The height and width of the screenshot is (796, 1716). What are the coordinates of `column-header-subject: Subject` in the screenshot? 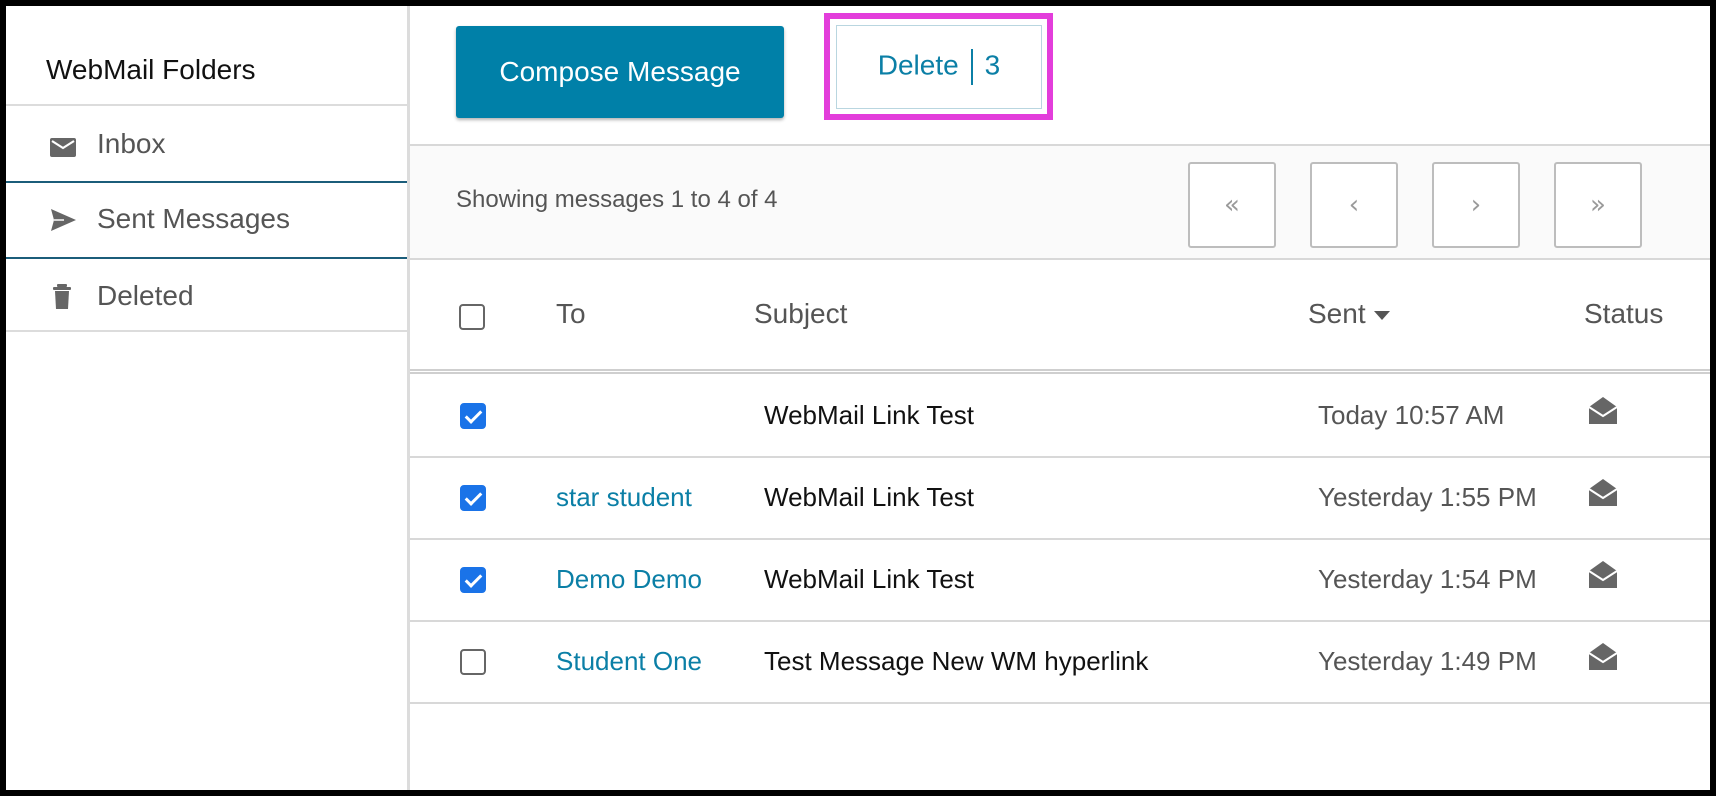 It's located at (800, 314).